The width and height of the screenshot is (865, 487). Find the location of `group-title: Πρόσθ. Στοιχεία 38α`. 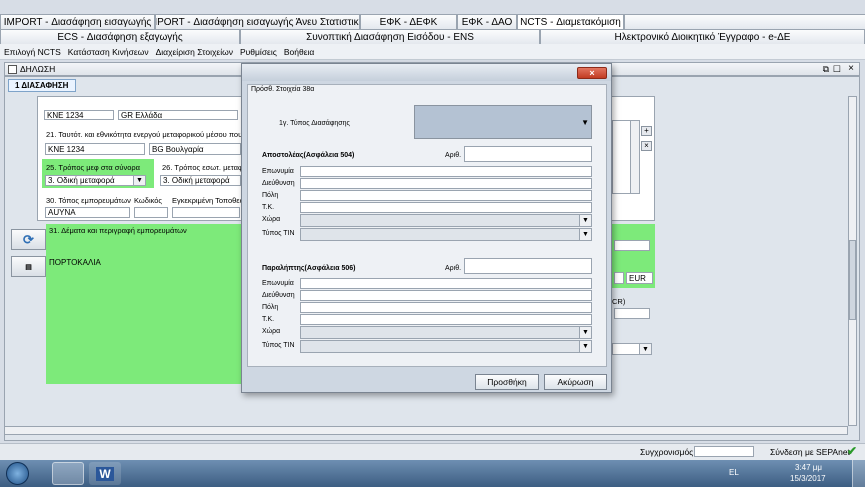

group-title: Πρόσθ. Στοιχεία 38α is located at coordinates (283, 89).